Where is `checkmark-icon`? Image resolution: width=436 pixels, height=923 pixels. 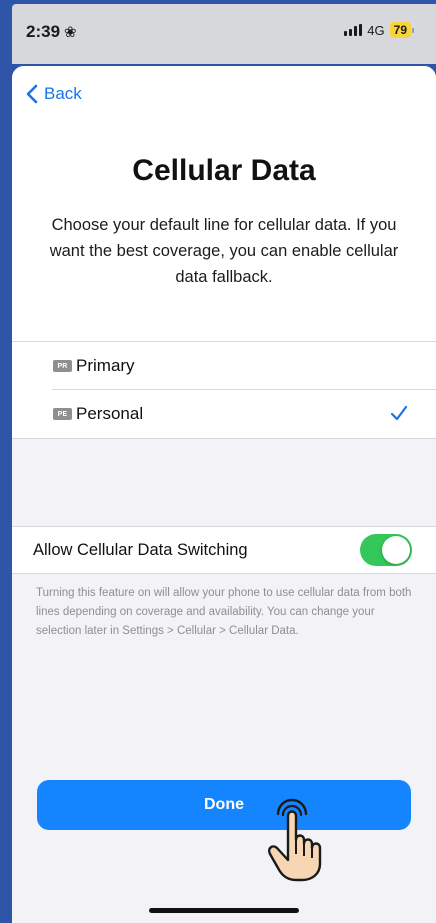 checkmark-icon is located at coordinates (399, 413).